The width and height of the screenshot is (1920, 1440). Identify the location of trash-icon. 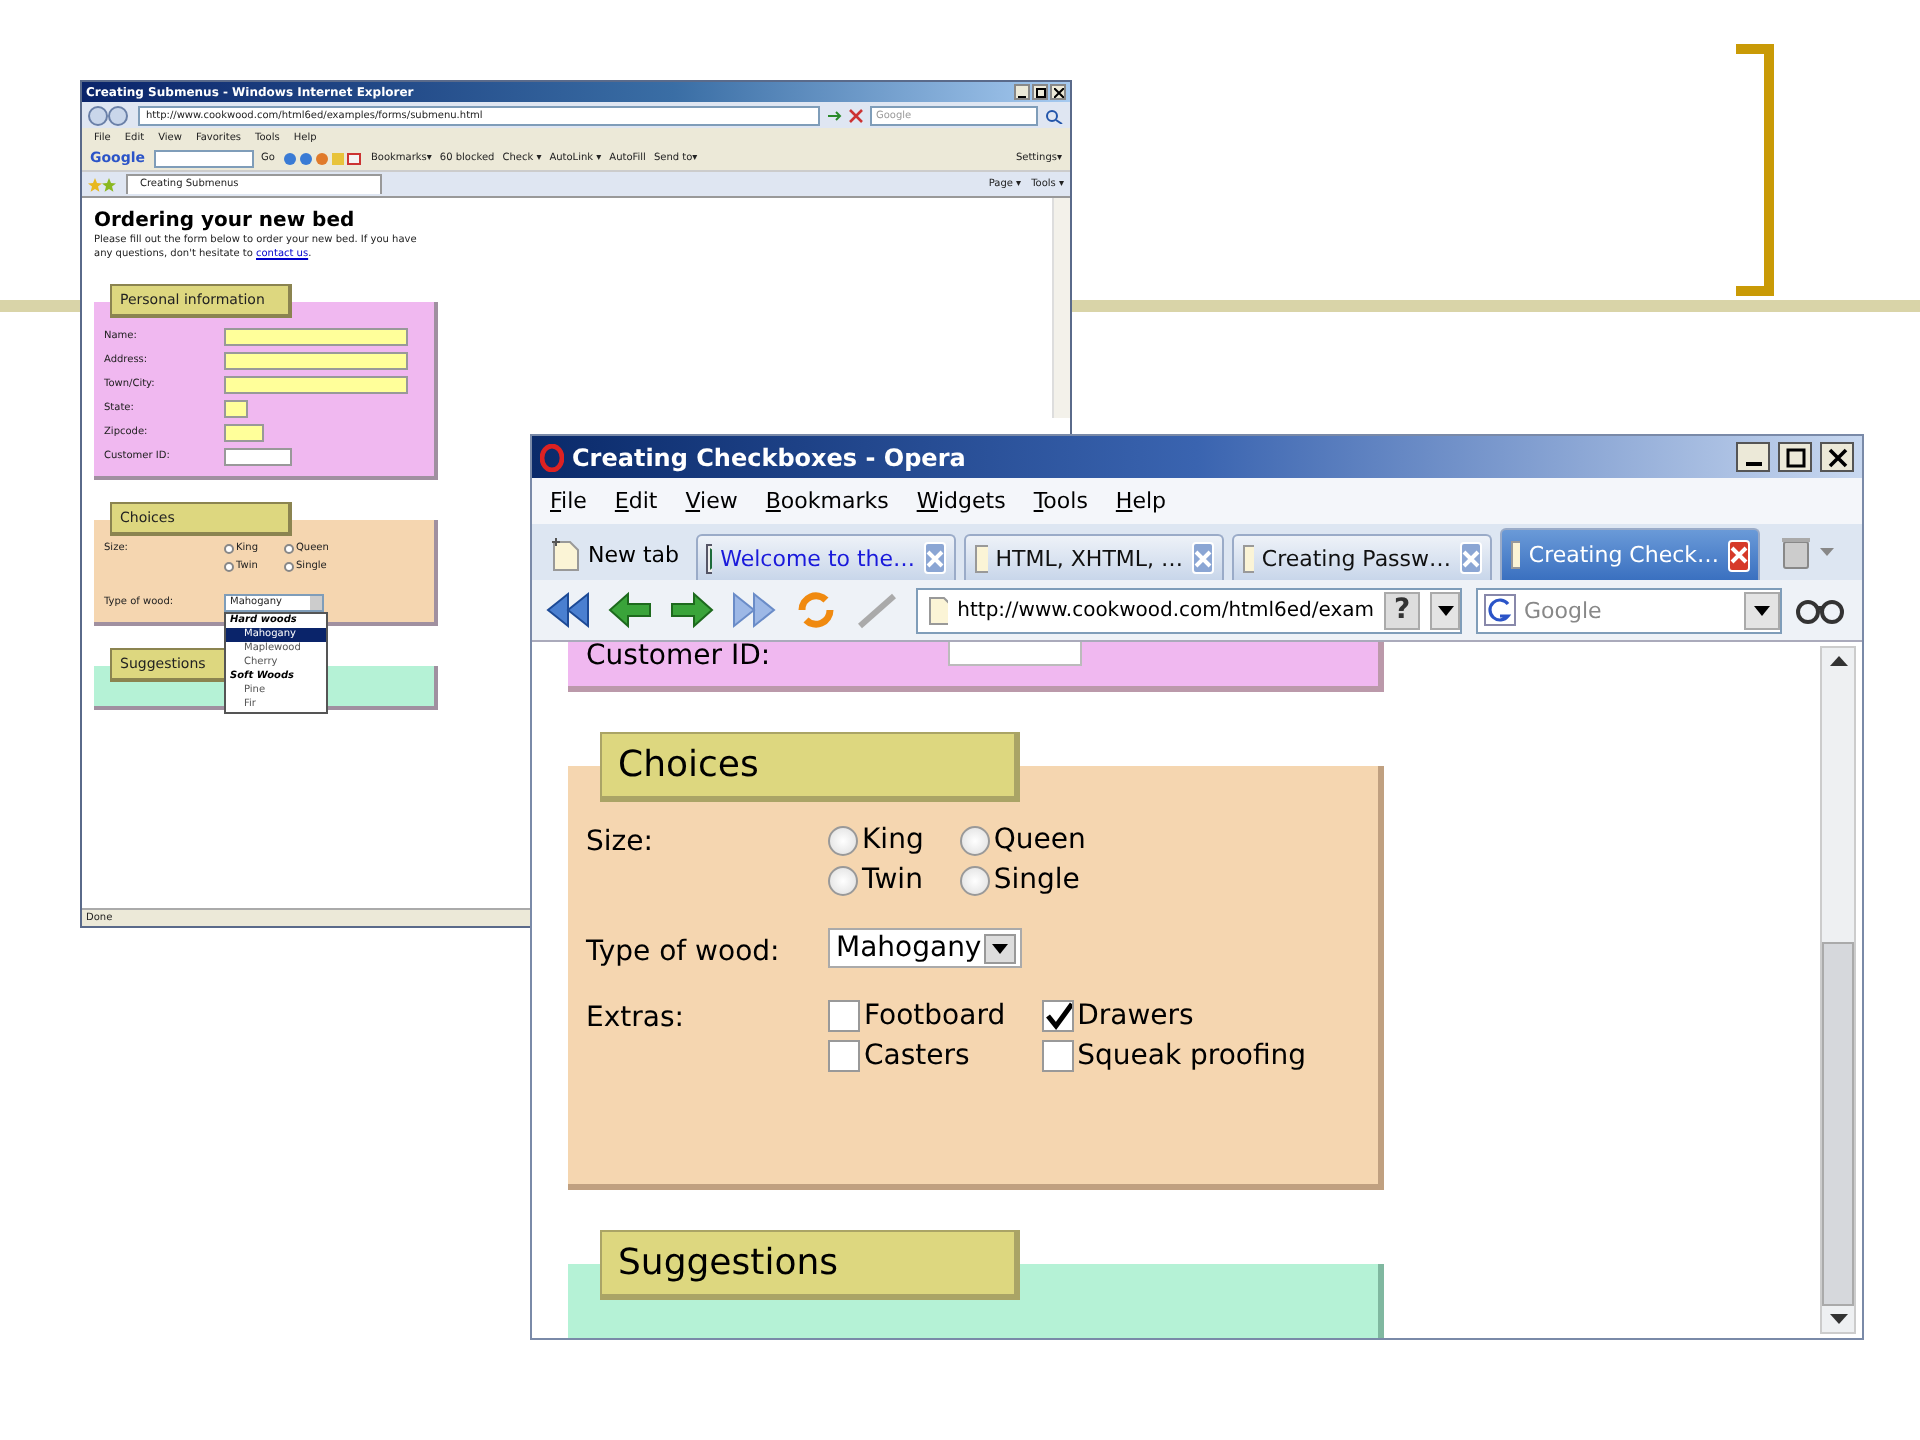
(1795, 552).